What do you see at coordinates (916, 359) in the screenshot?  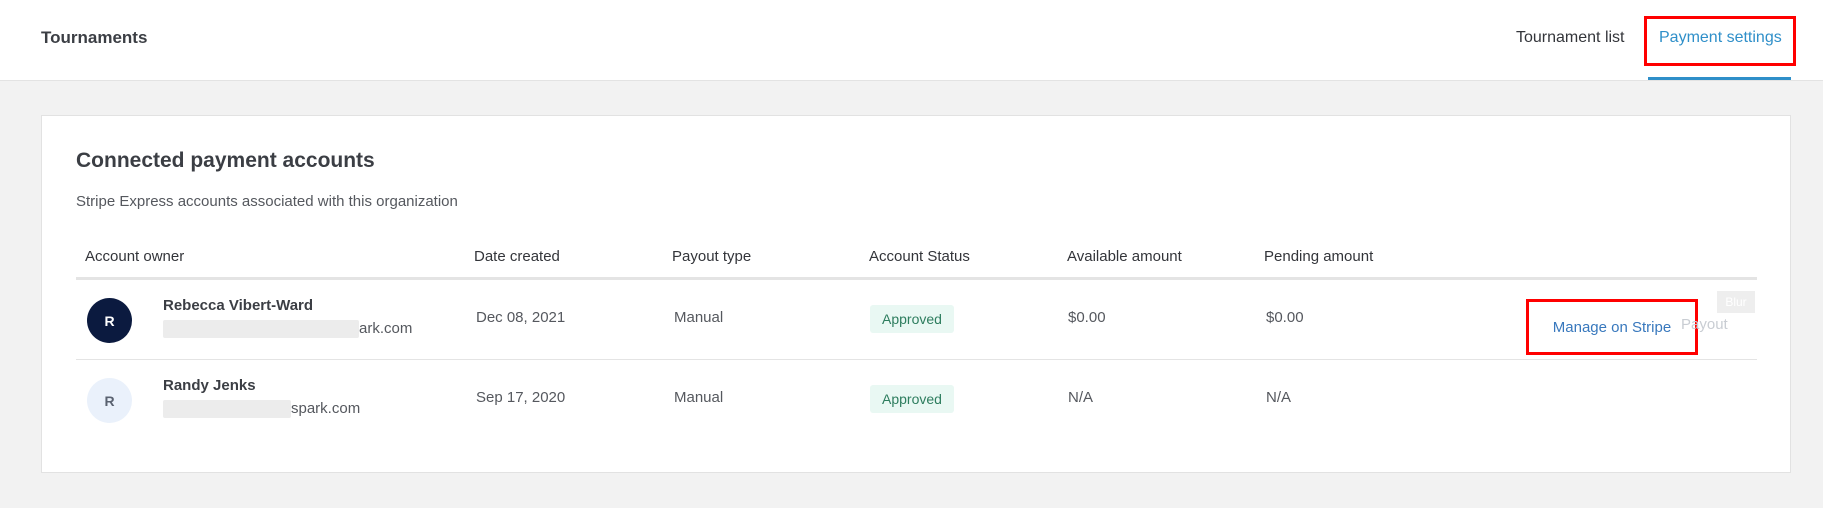 I see `row-divider` at bounding box center [916, 359].